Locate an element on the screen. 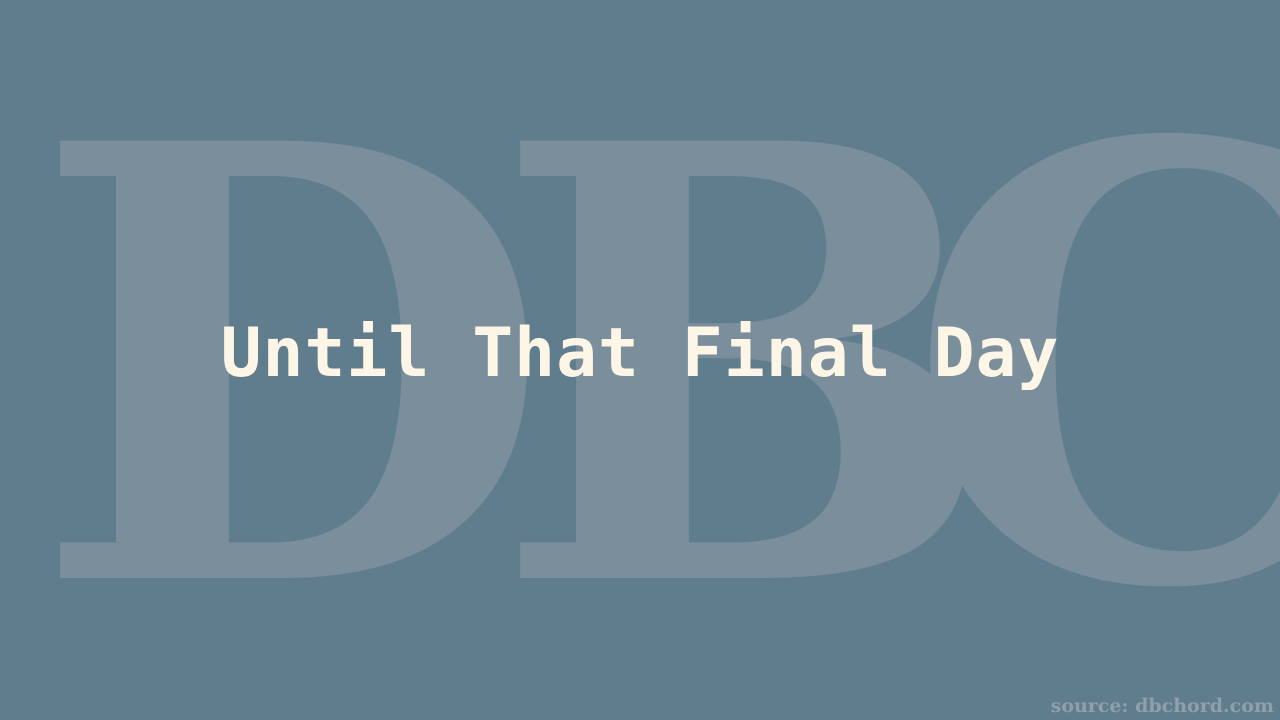  source-credit: source: dbchord.com is located at coordinates (1162, 706).